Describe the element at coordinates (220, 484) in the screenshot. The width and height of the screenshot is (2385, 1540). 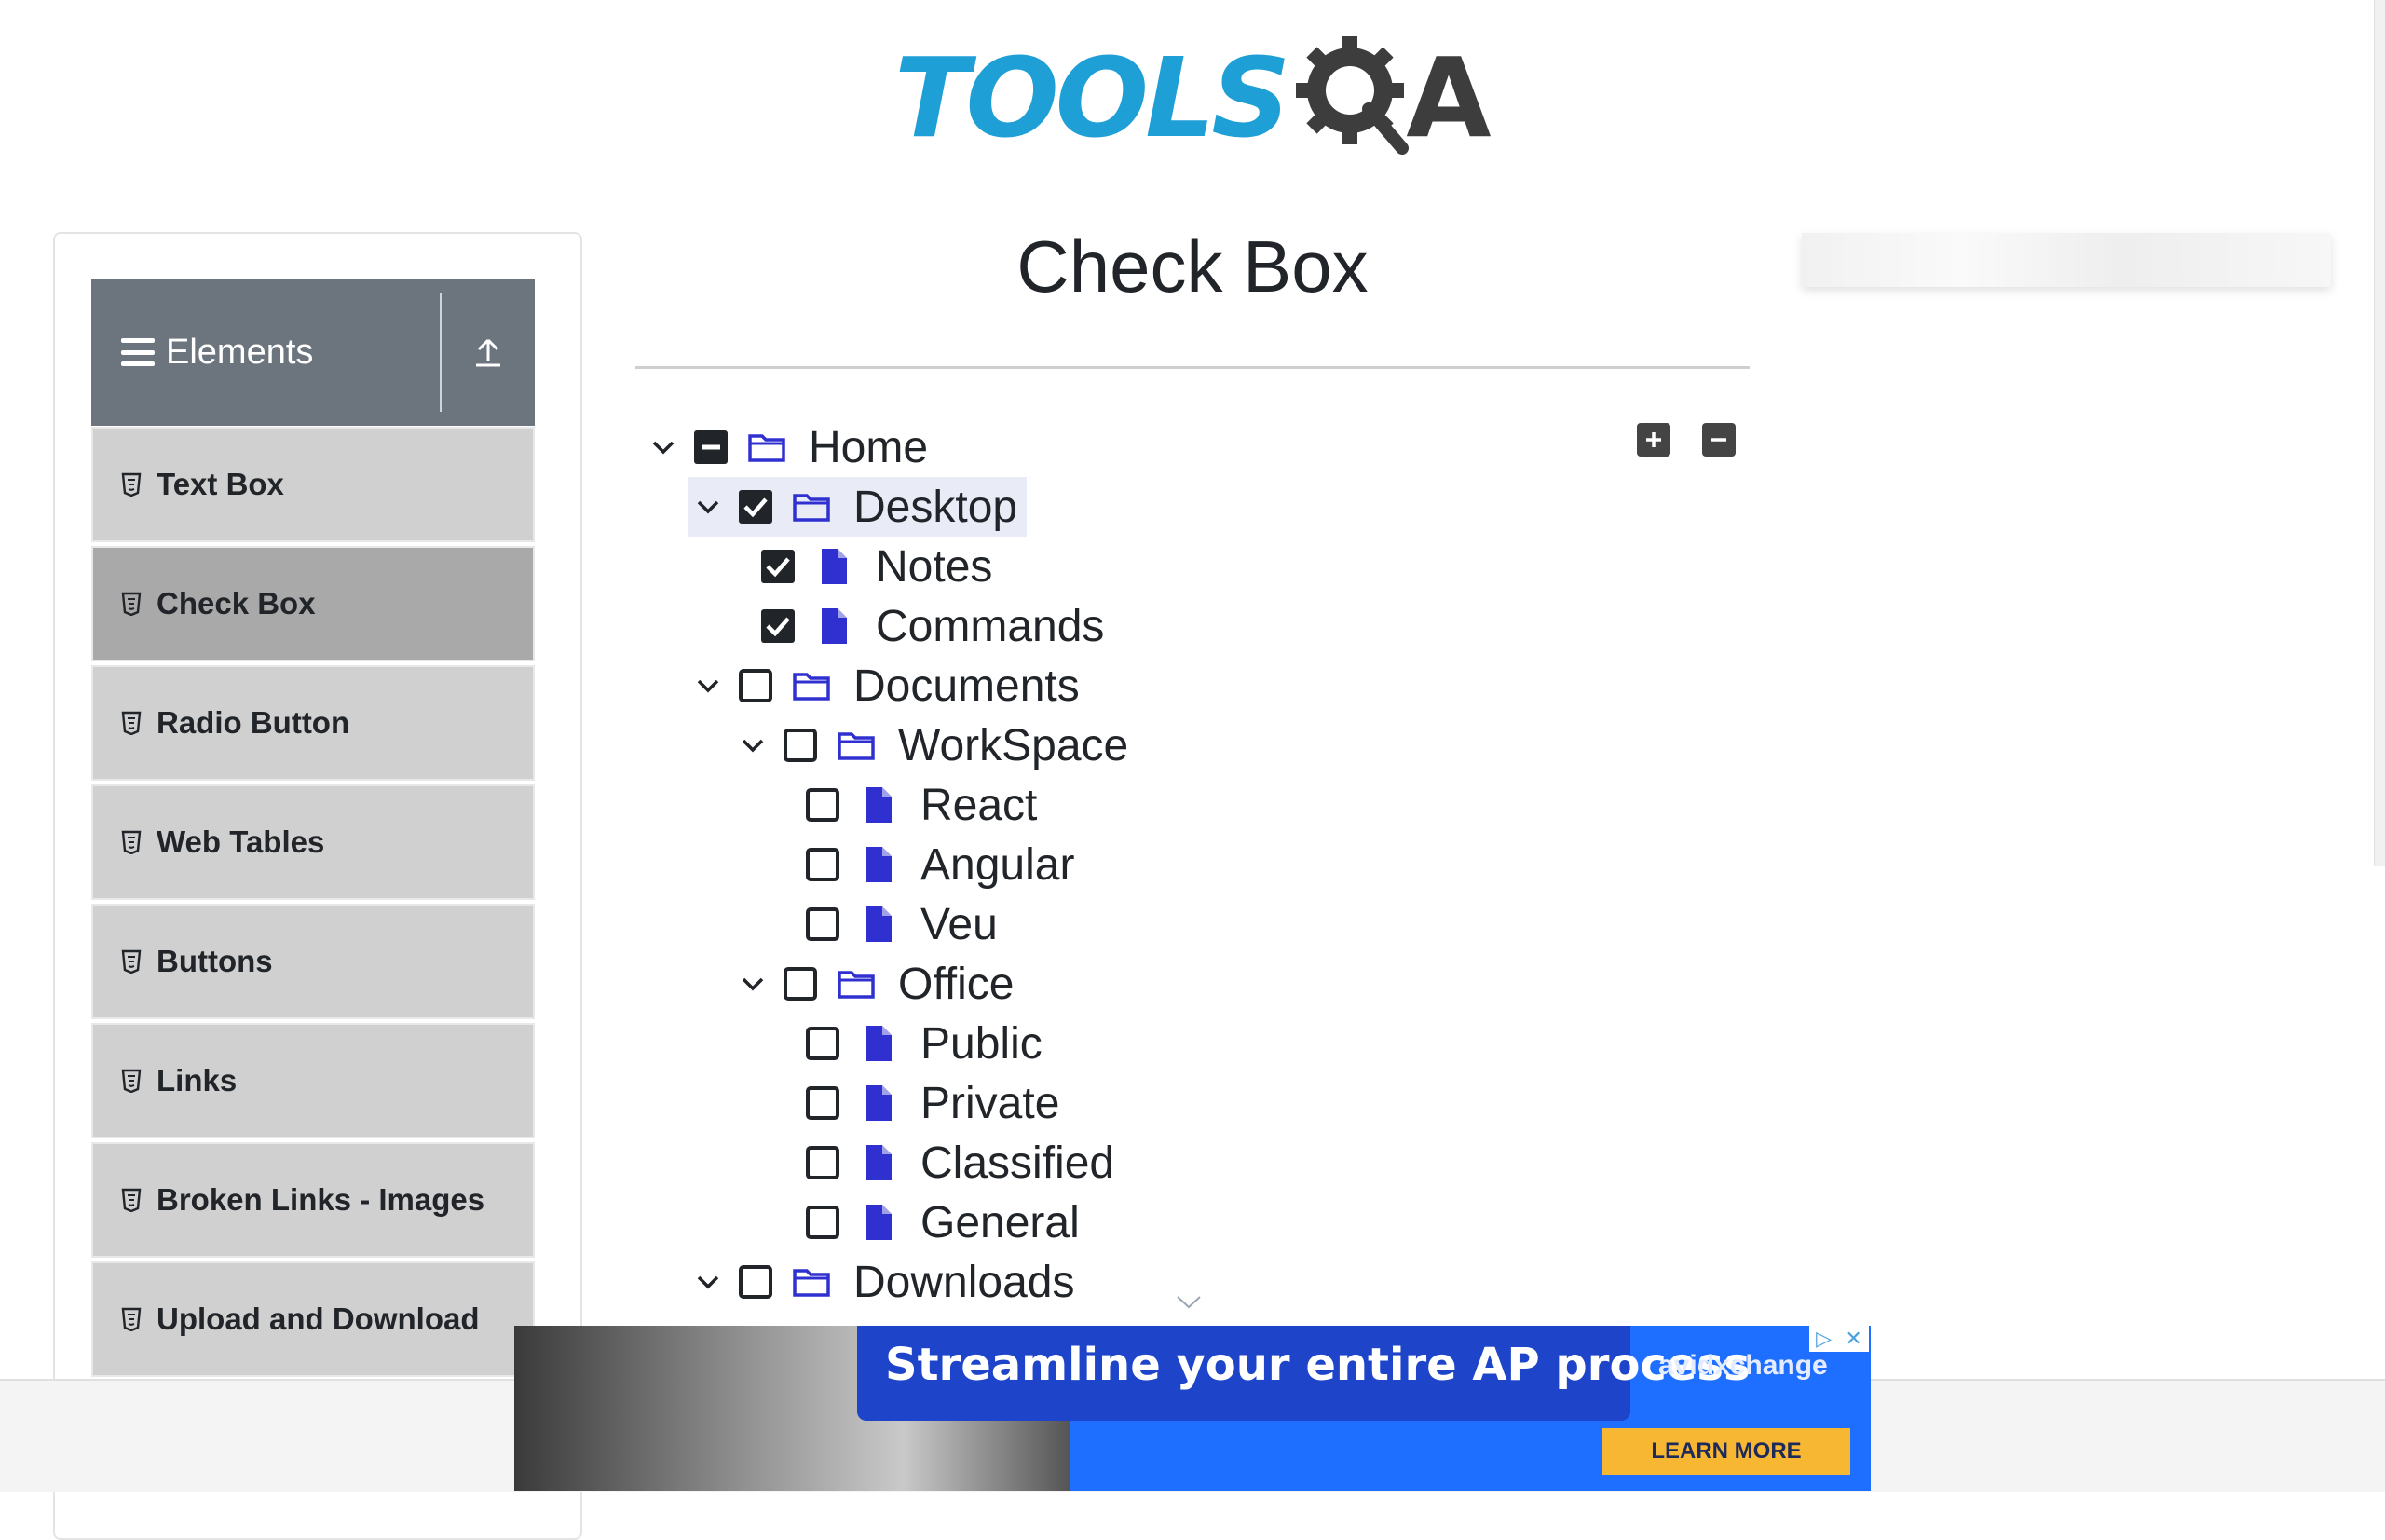
I see `sidebar-item-label: Text Box` at that location.